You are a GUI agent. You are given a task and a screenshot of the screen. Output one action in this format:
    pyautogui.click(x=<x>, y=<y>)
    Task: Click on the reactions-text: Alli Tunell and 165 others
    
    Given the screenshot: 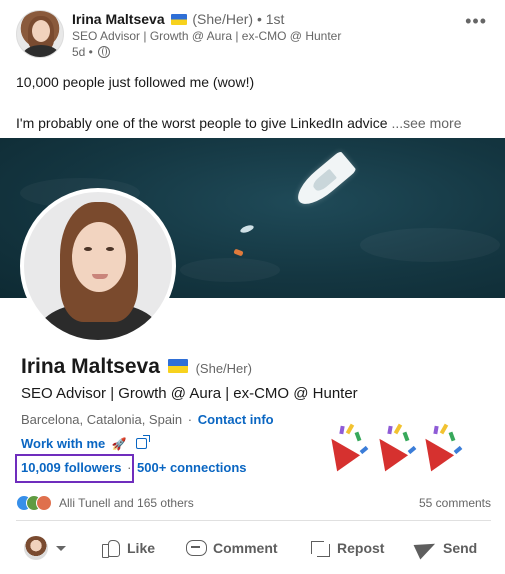 What is the action you would take?
    pyautogui.click(x=126, y=503)
    